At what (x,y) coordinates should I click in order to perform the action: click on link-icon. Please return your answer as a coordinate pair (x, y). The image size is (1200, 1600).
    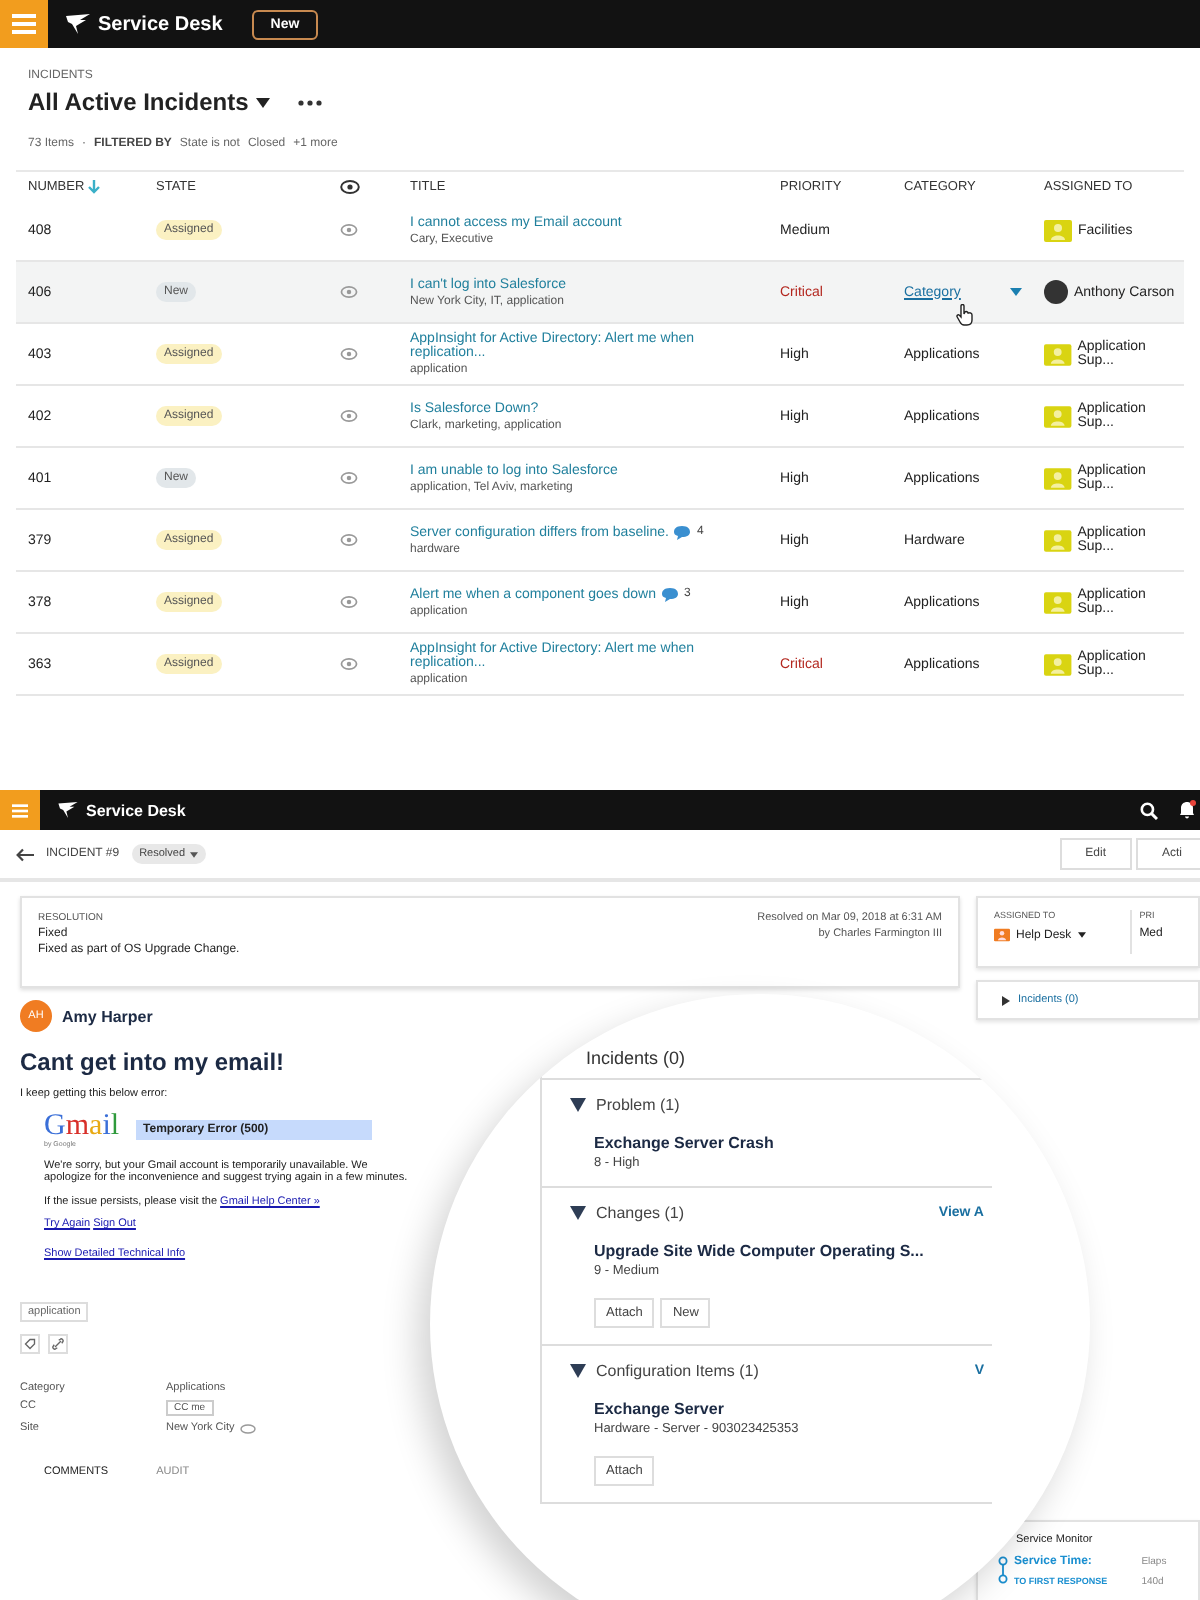
    Looking at the image, I should click on (58, 1344).